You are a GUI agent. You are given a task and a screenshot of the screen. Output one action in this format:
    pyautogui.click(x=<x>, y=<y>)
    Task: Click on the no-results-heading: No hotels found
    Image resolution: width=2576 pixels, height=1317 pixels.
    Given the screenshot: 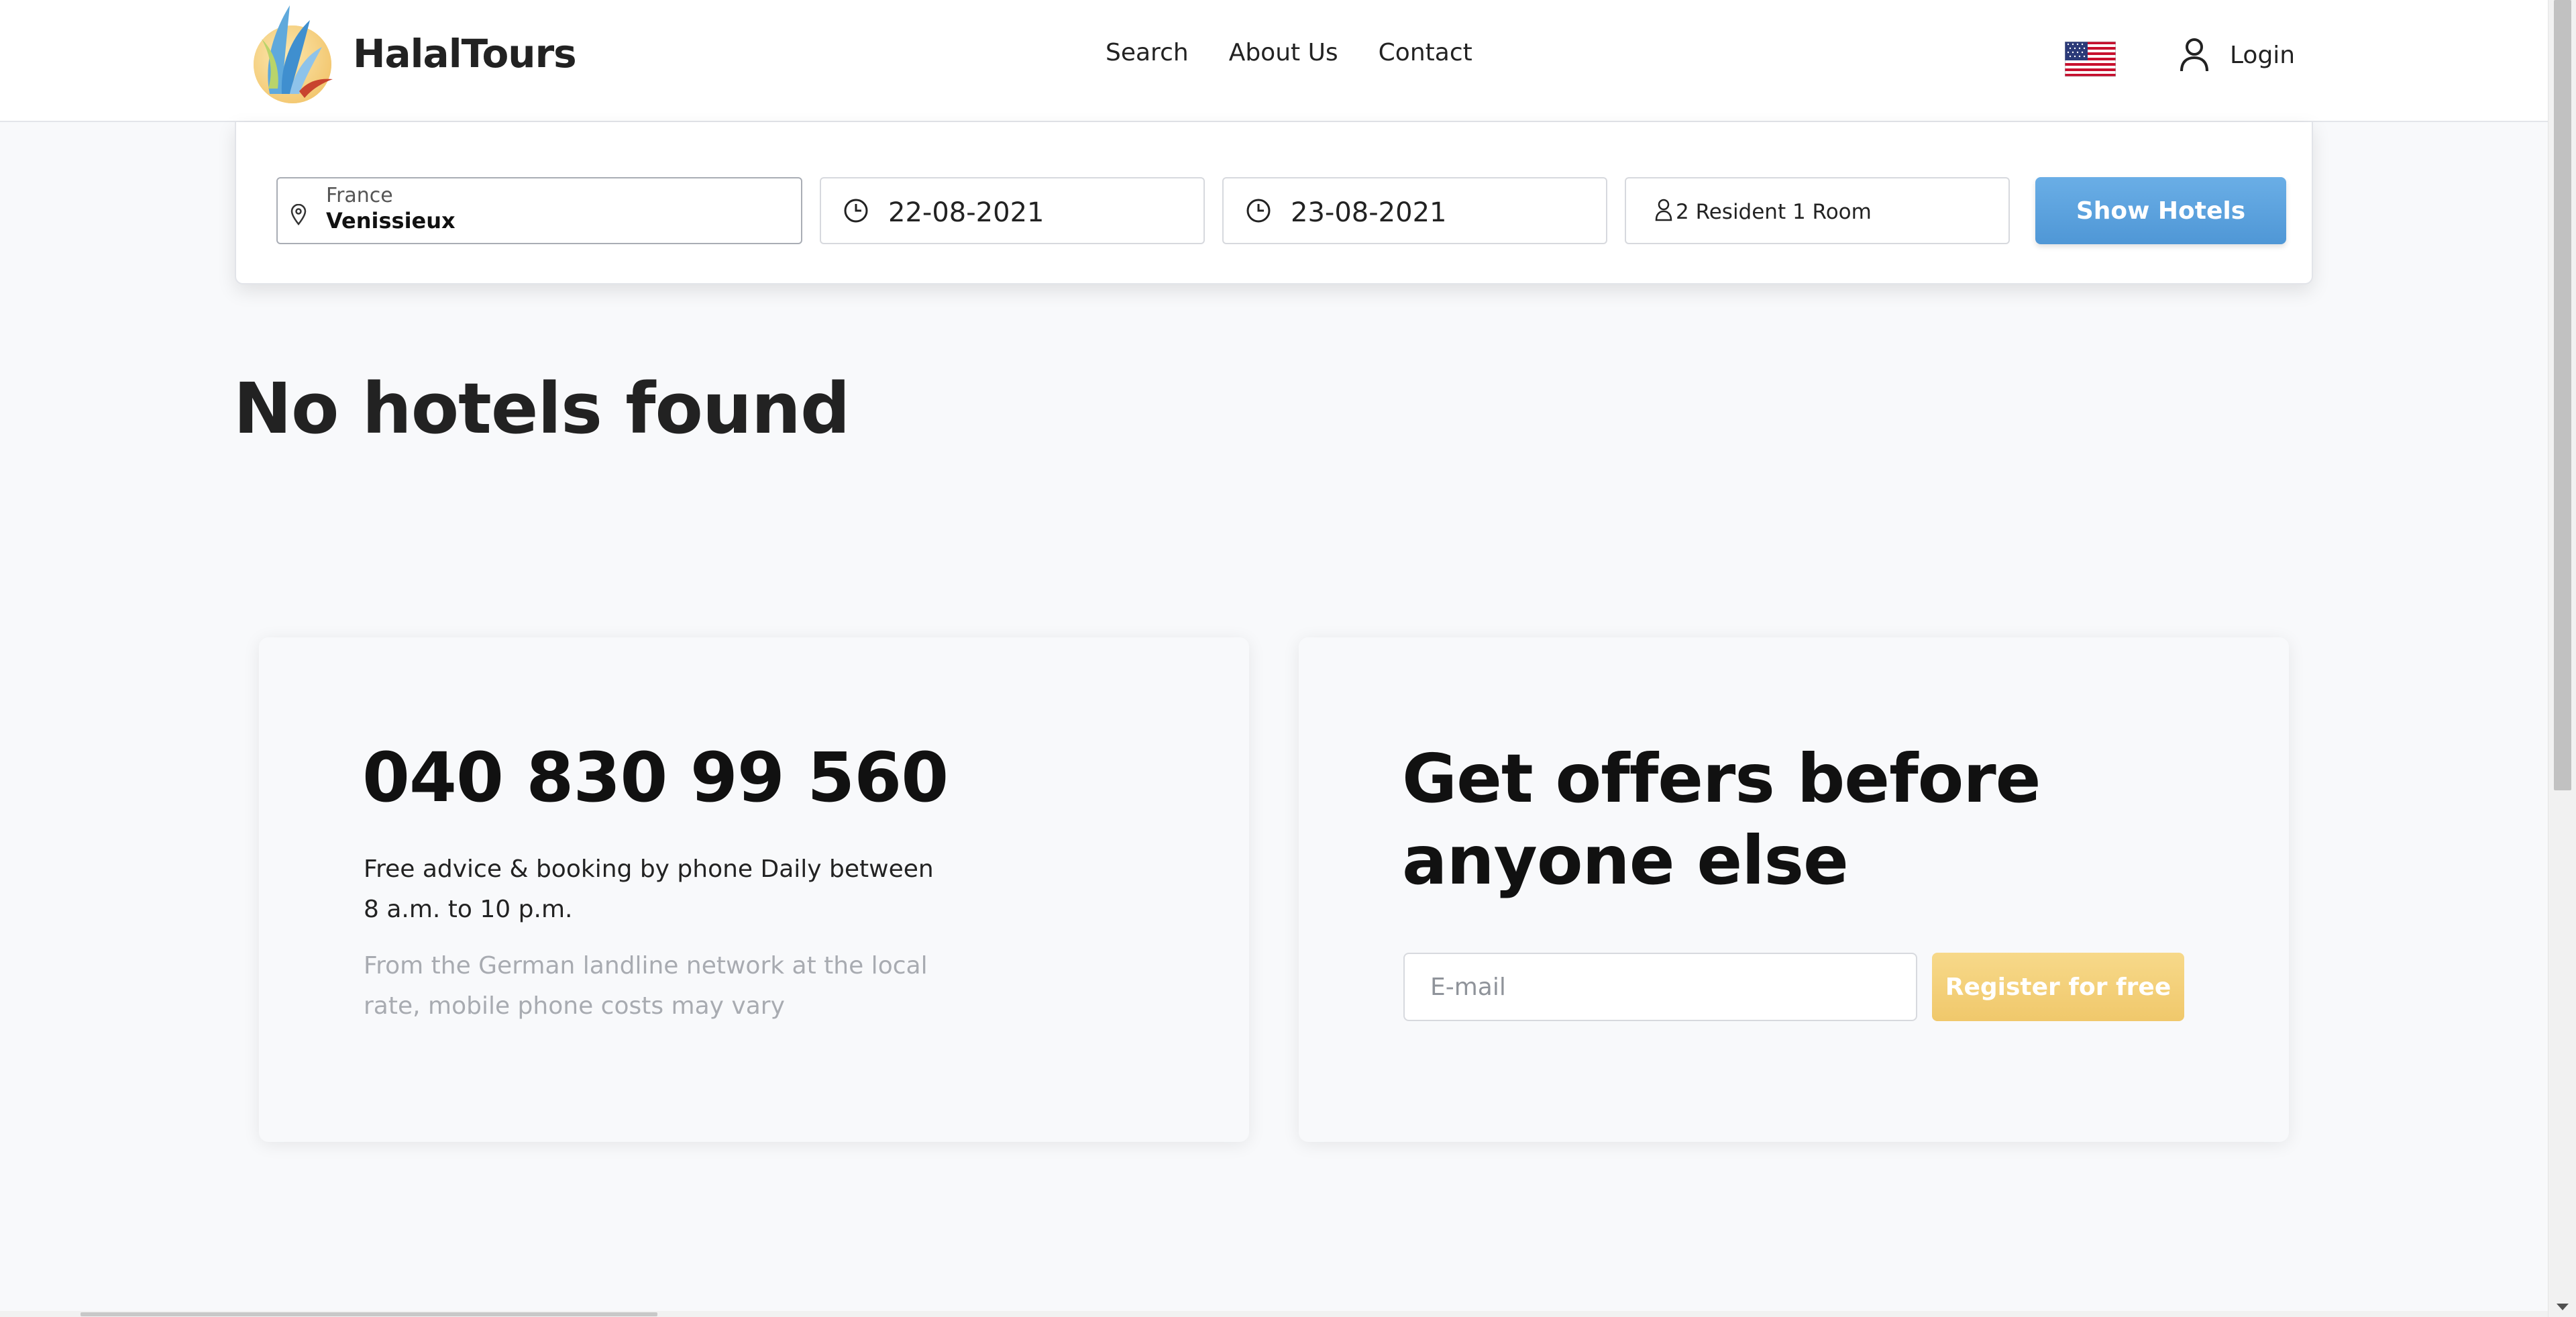 What is the action you would take?
    pyautogui.click(x=541, y=409)
    